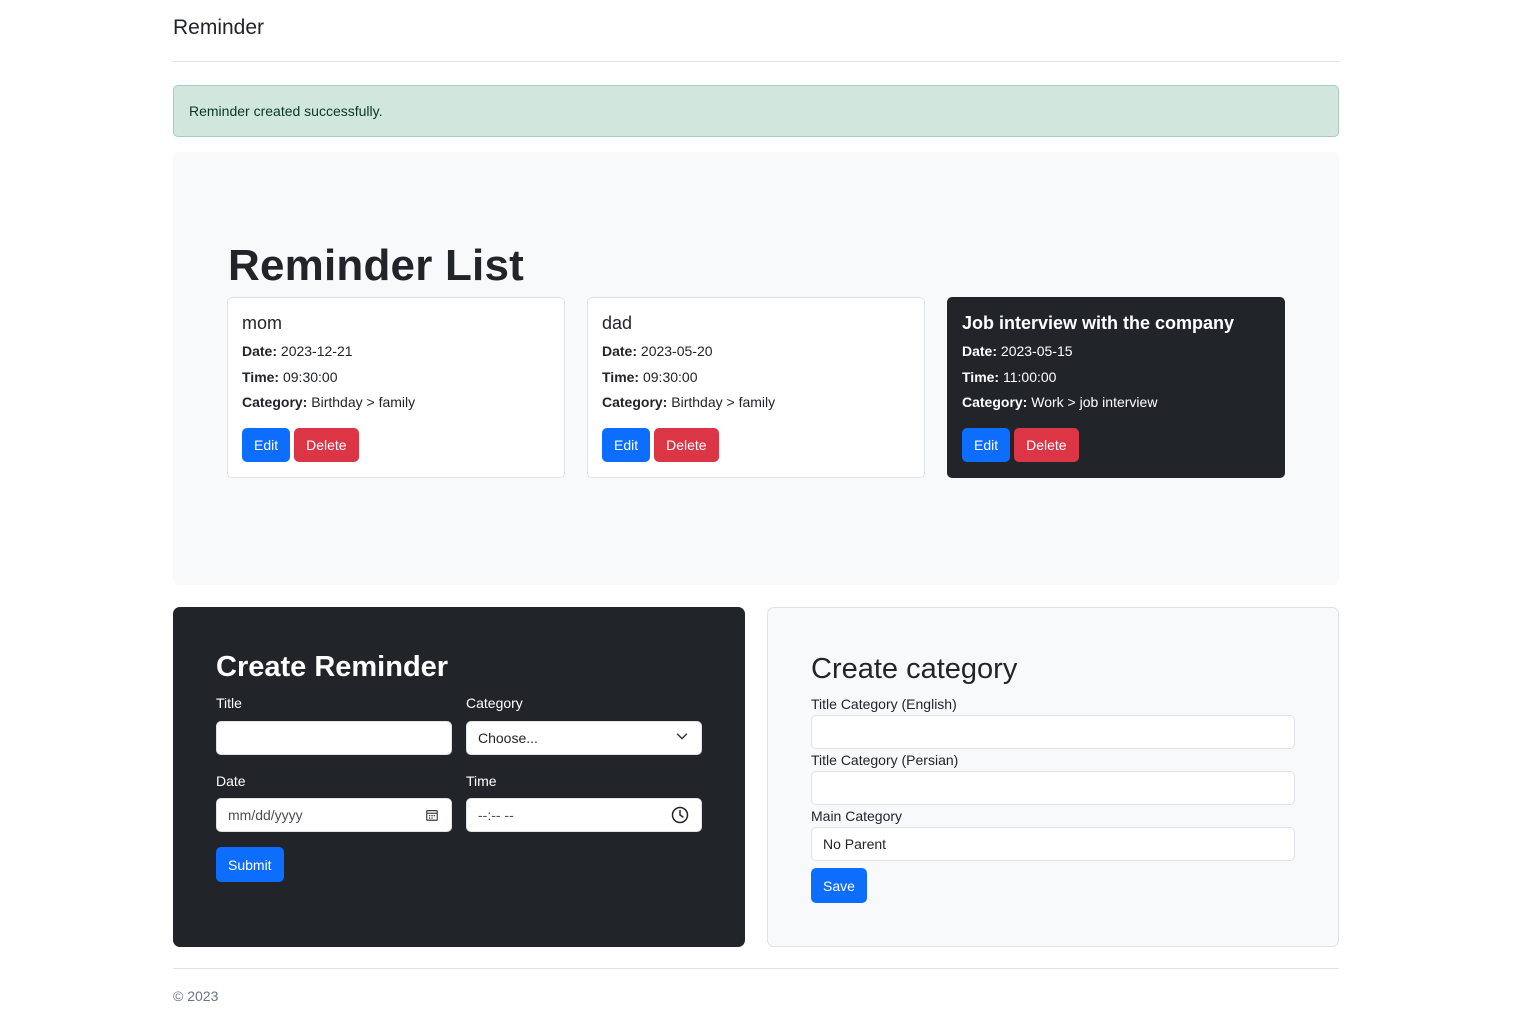 The width and height of the screenshot is (1515, 1015). Describe the element at coordinates (756, 111) in the screenshot. I see `success-alert: Reminder created successfully.` at that location.